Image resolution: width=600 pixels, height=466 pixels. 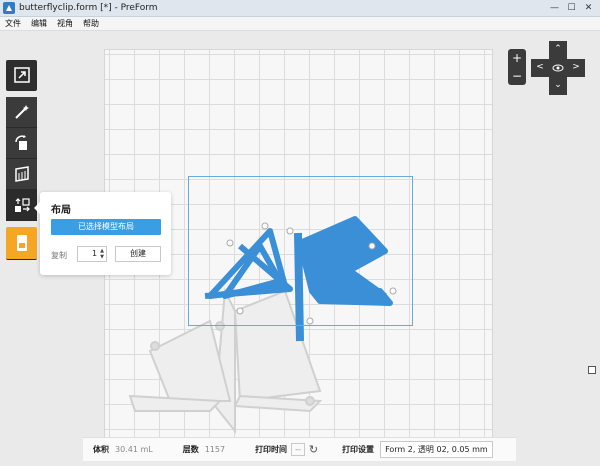 I want to click on expand-icon, so click(x=21, y=75).